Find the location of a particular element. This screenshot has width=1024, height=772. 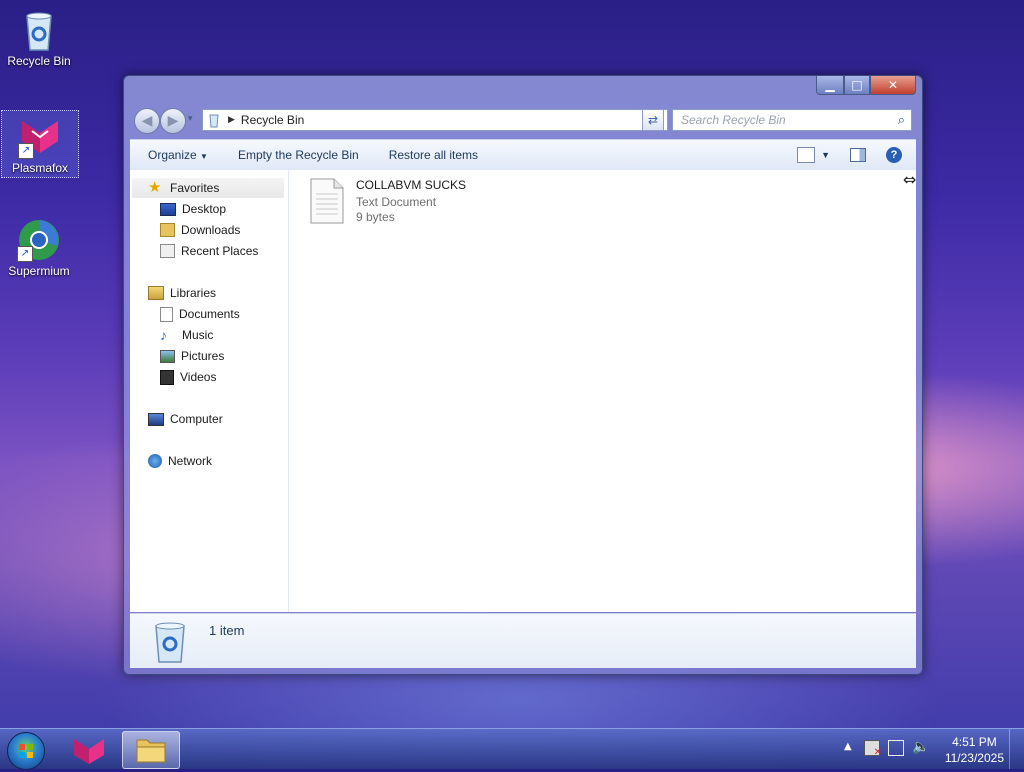

breadcrumb-arrow-icon: ▶ is located at coordinates (231, 120).